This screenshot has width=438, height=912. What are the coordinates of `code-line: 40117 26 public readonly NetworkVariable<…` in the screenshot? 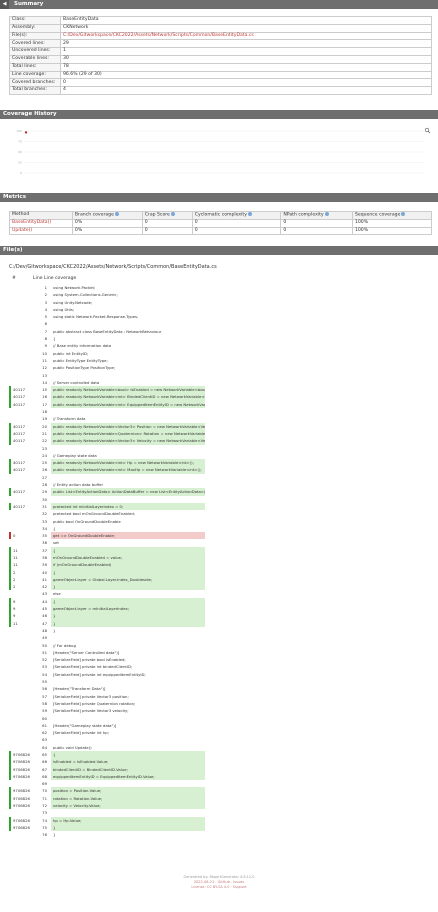 It's located at (221, 470).